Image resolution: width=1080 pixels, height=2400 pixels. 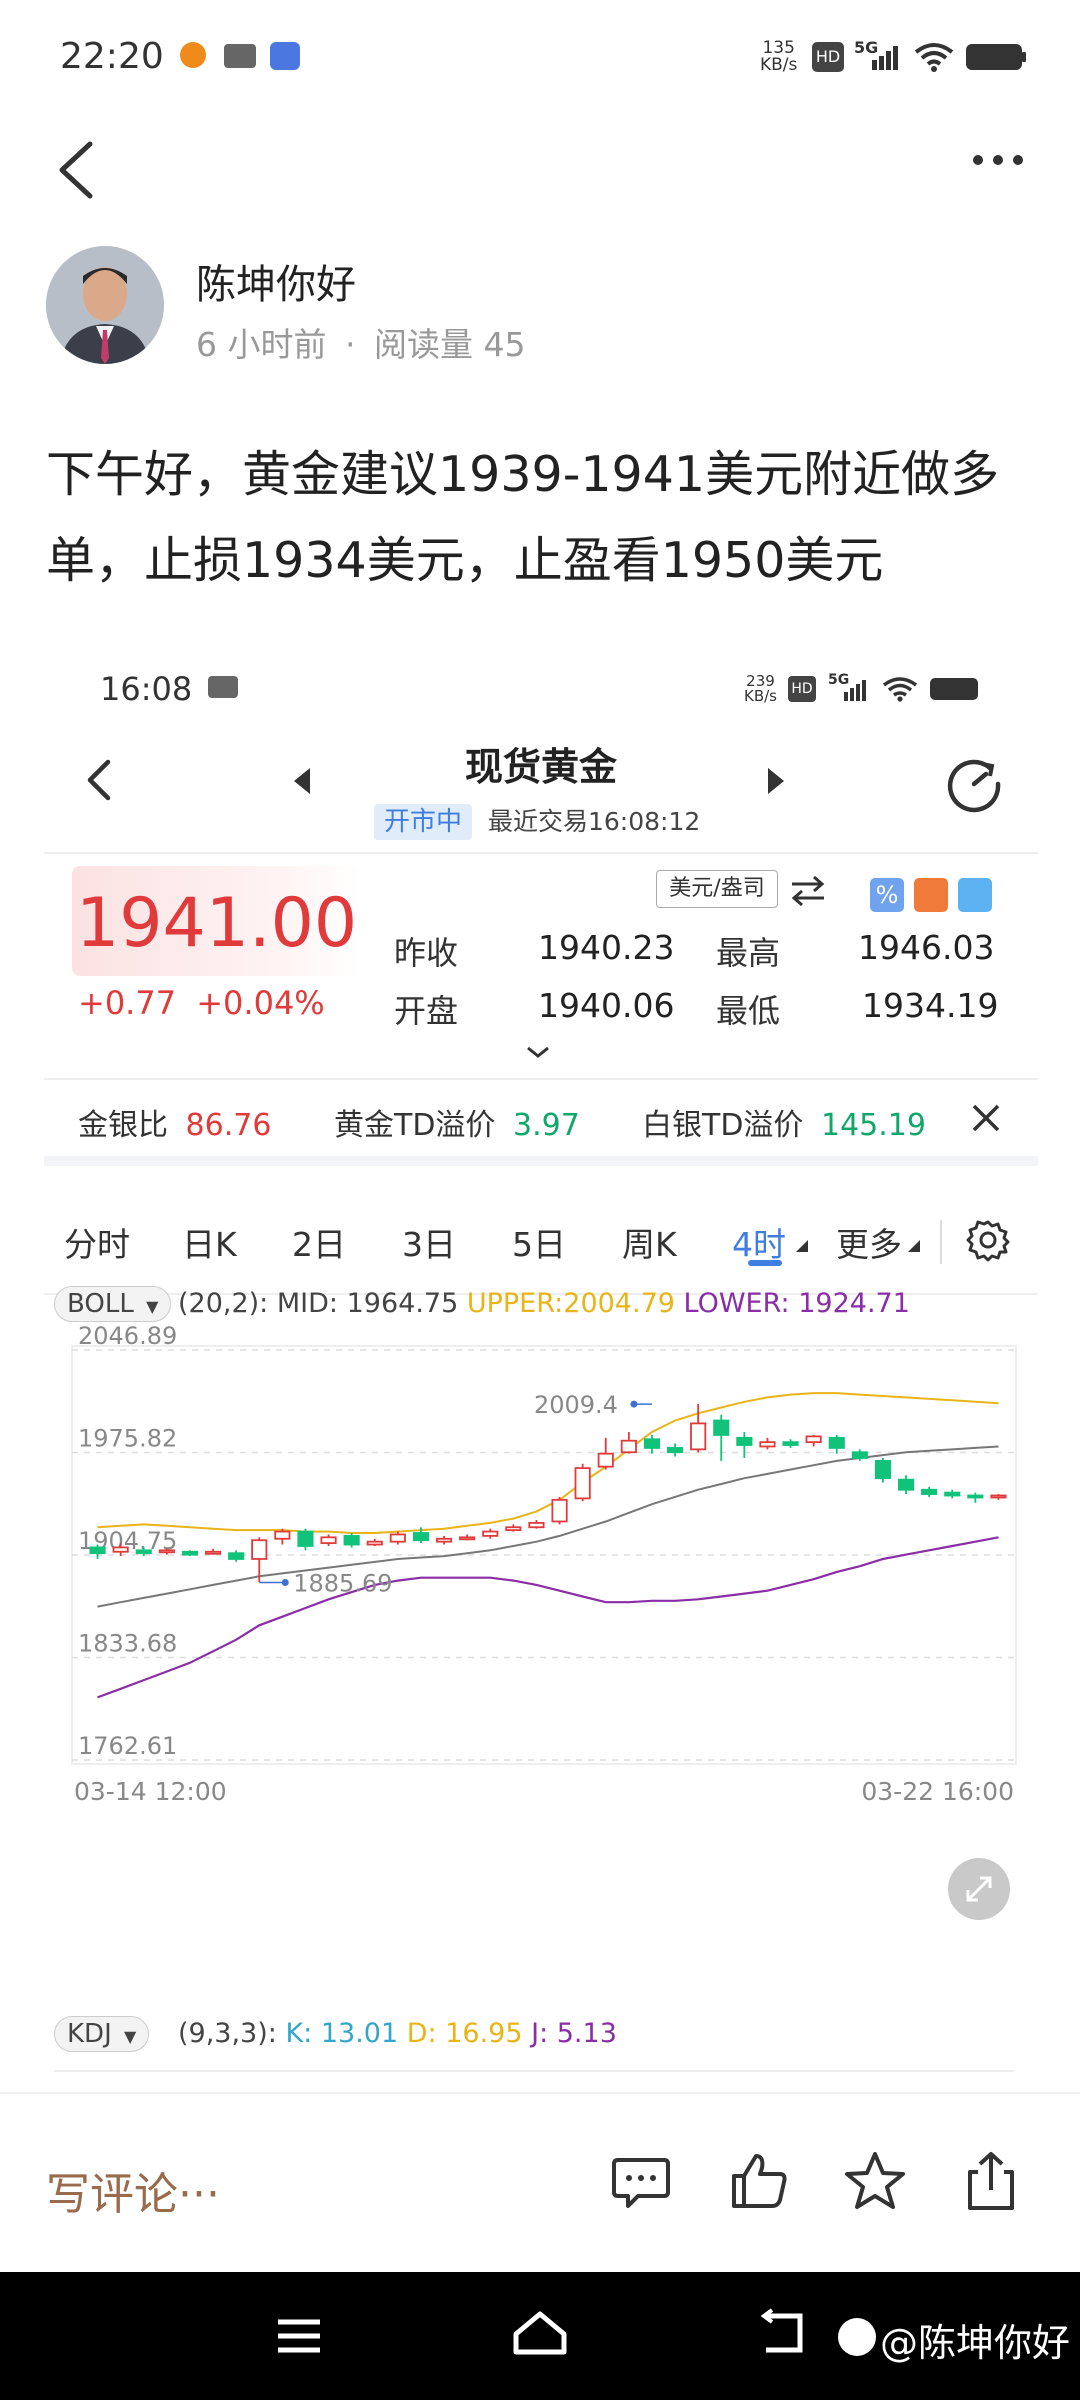 What do you see at coordinates (534, 2071) in the screenshot?
I see `kdj-panel-top` at bounding box center [534, 2071].